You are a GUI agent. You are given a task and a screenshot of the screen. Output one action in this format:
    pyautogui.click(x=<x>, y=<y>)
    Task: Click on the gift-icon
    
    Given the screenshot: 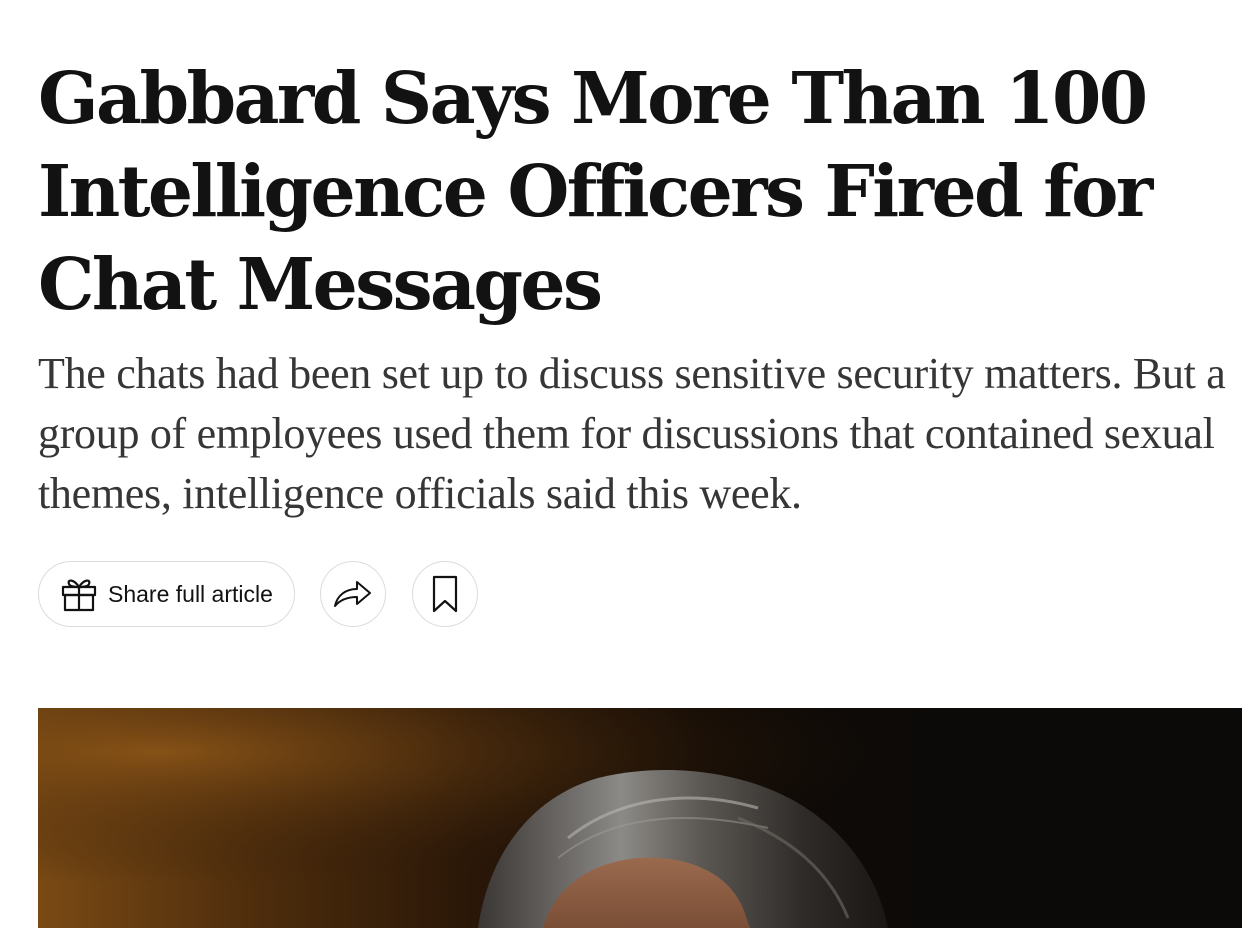 What is the action you would take?
    pyautogui.click(x=79, y=594)
    